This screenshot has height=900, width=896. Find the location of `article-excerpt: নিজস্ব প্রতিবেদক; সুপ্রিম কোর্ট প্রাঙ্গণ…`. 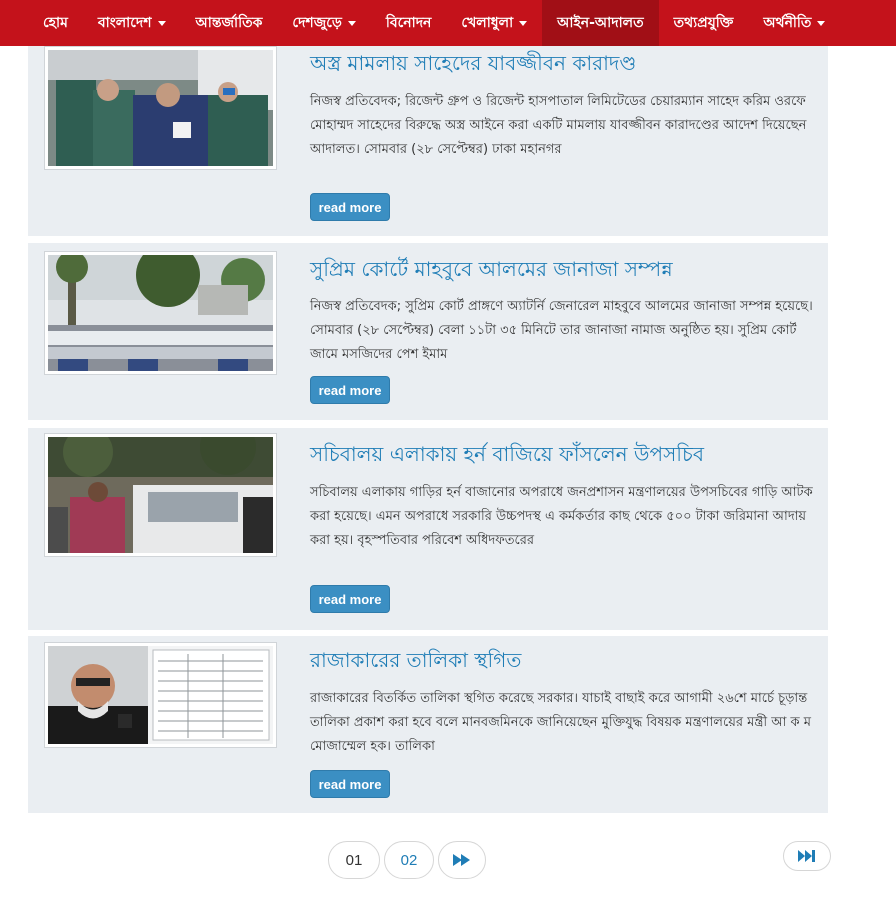

article-excerpt: নিজস্ব প্রতিবেদক; সুপ্রিম কোর্ট প্রাঙ্গণ… is located at coordinates (561, 330).